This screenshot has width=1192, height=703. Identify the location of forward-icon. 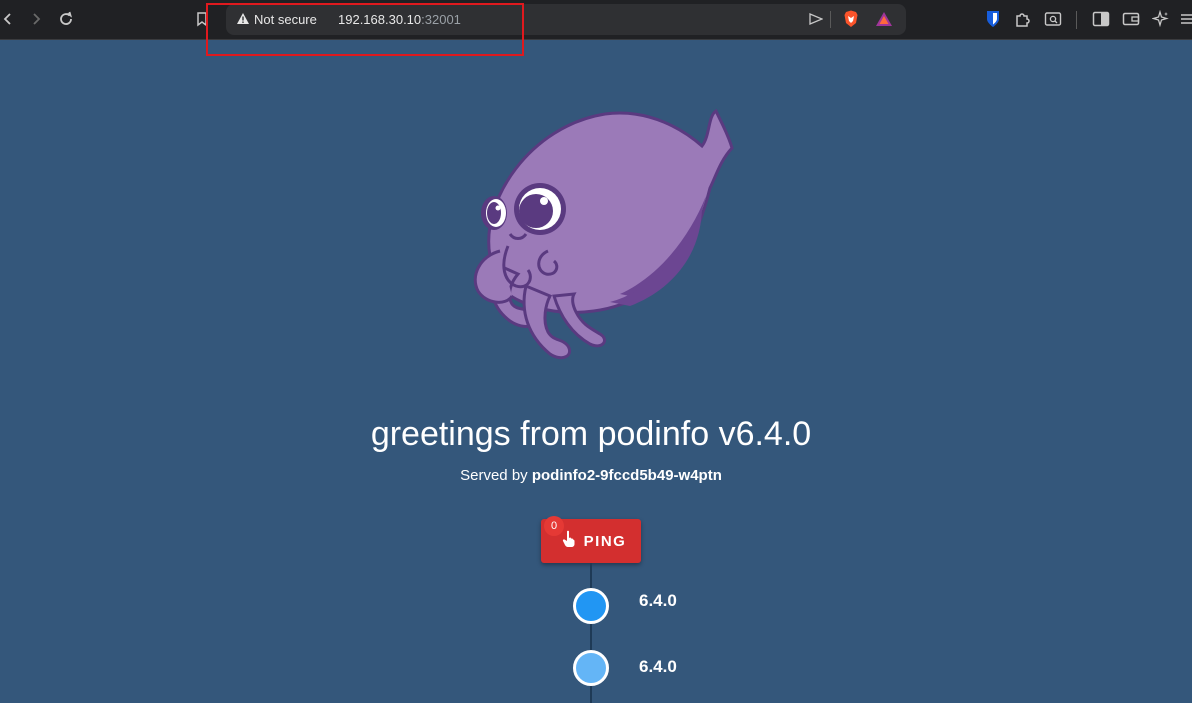
(36, 19).